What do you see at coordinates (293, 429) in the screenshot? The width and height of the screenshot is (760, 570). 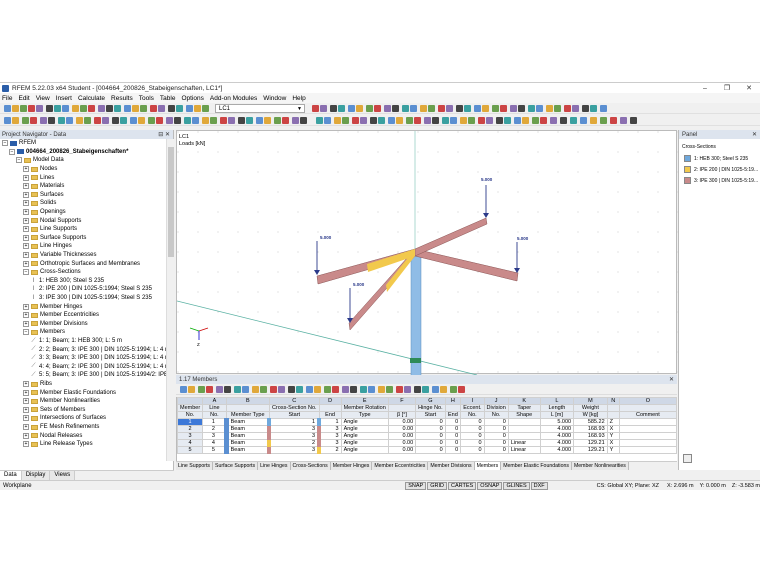 I see `table-cell: 3` at bounding box center [293, 429].